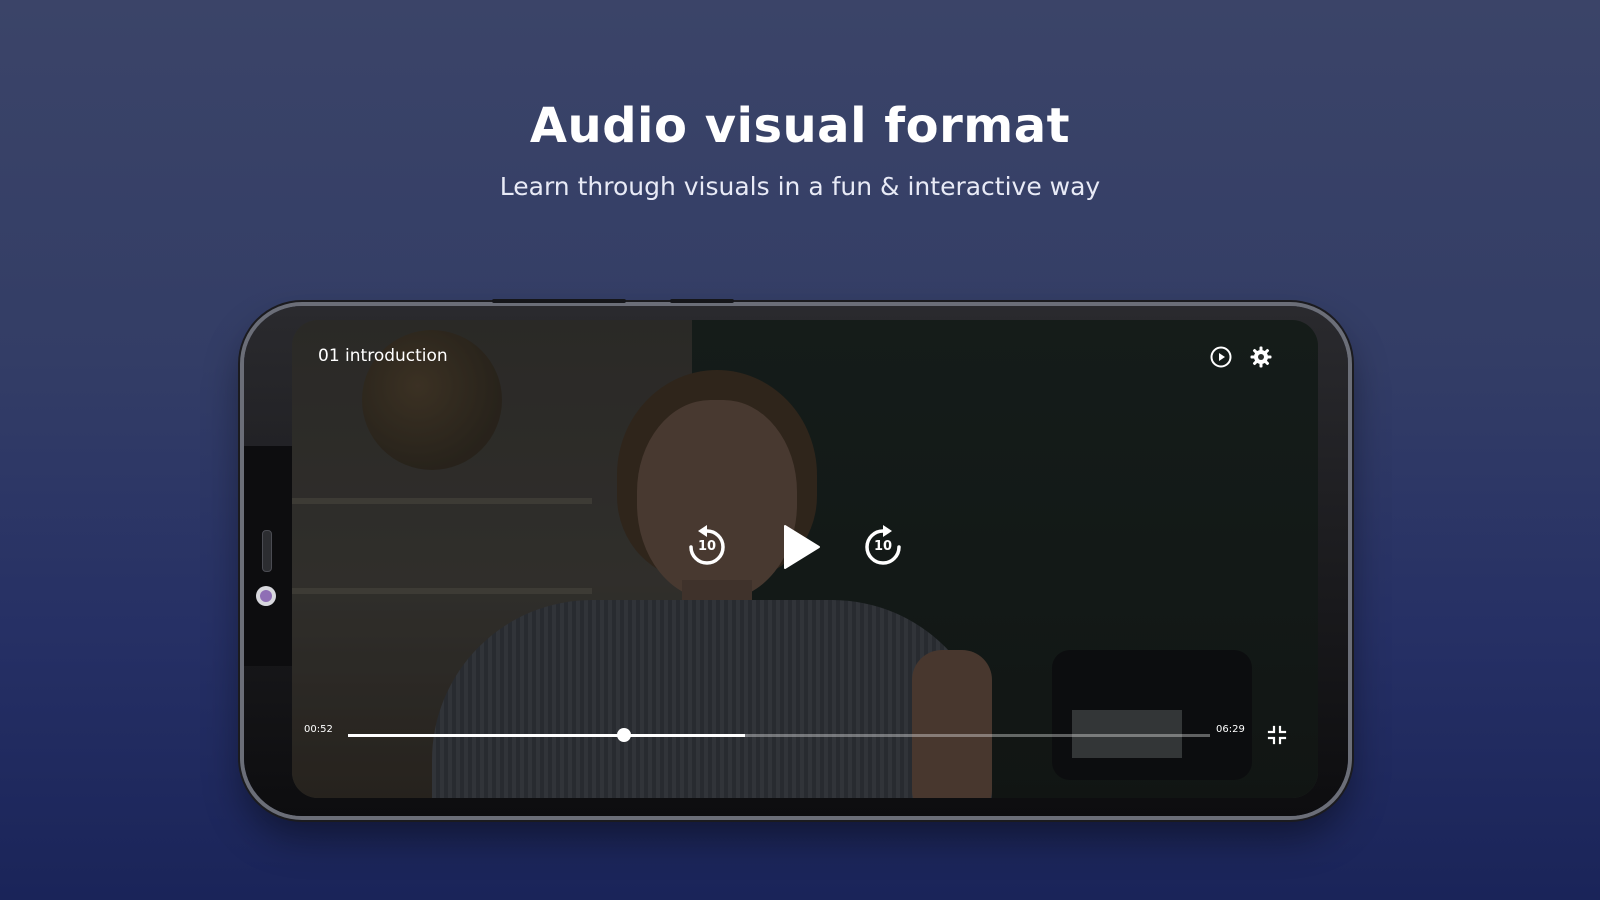  Describe the element at coordinates (318, 729) in the screenshot. I see `current-time: 00:52` at that location.